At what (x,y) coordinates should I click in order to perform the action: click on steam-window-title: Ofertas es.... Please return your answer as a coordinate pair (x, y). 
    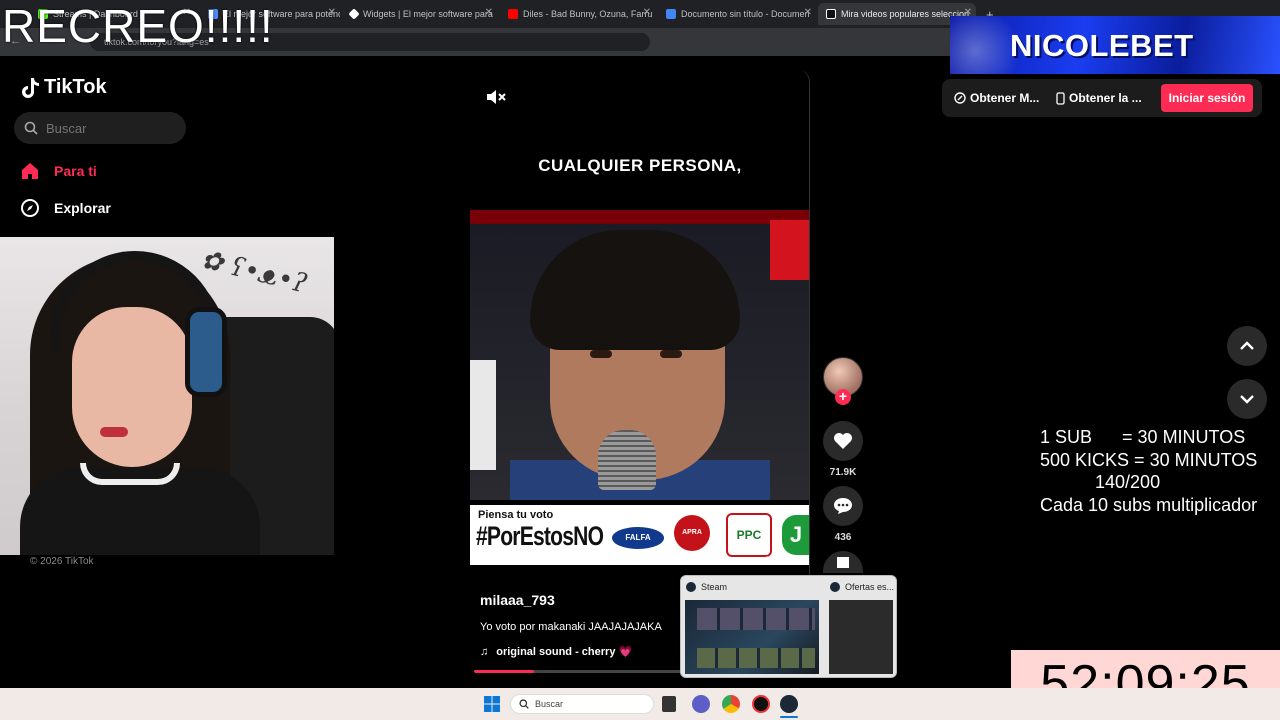
    Looking at the image, I should click on (862, 587).